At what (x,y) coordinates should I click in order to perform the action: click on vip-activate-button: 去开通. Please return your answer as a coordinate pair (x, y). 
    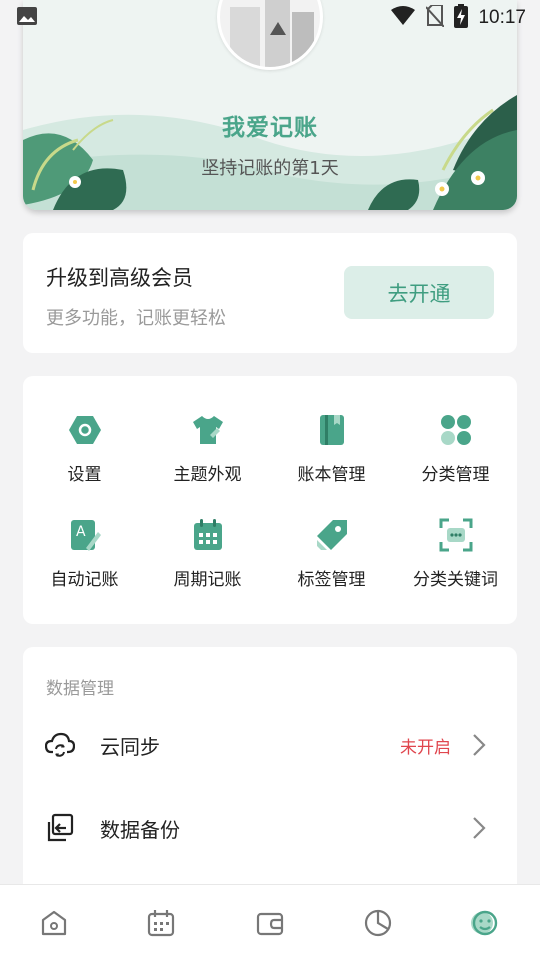
    Looking at the image, I should click on (419, 292).